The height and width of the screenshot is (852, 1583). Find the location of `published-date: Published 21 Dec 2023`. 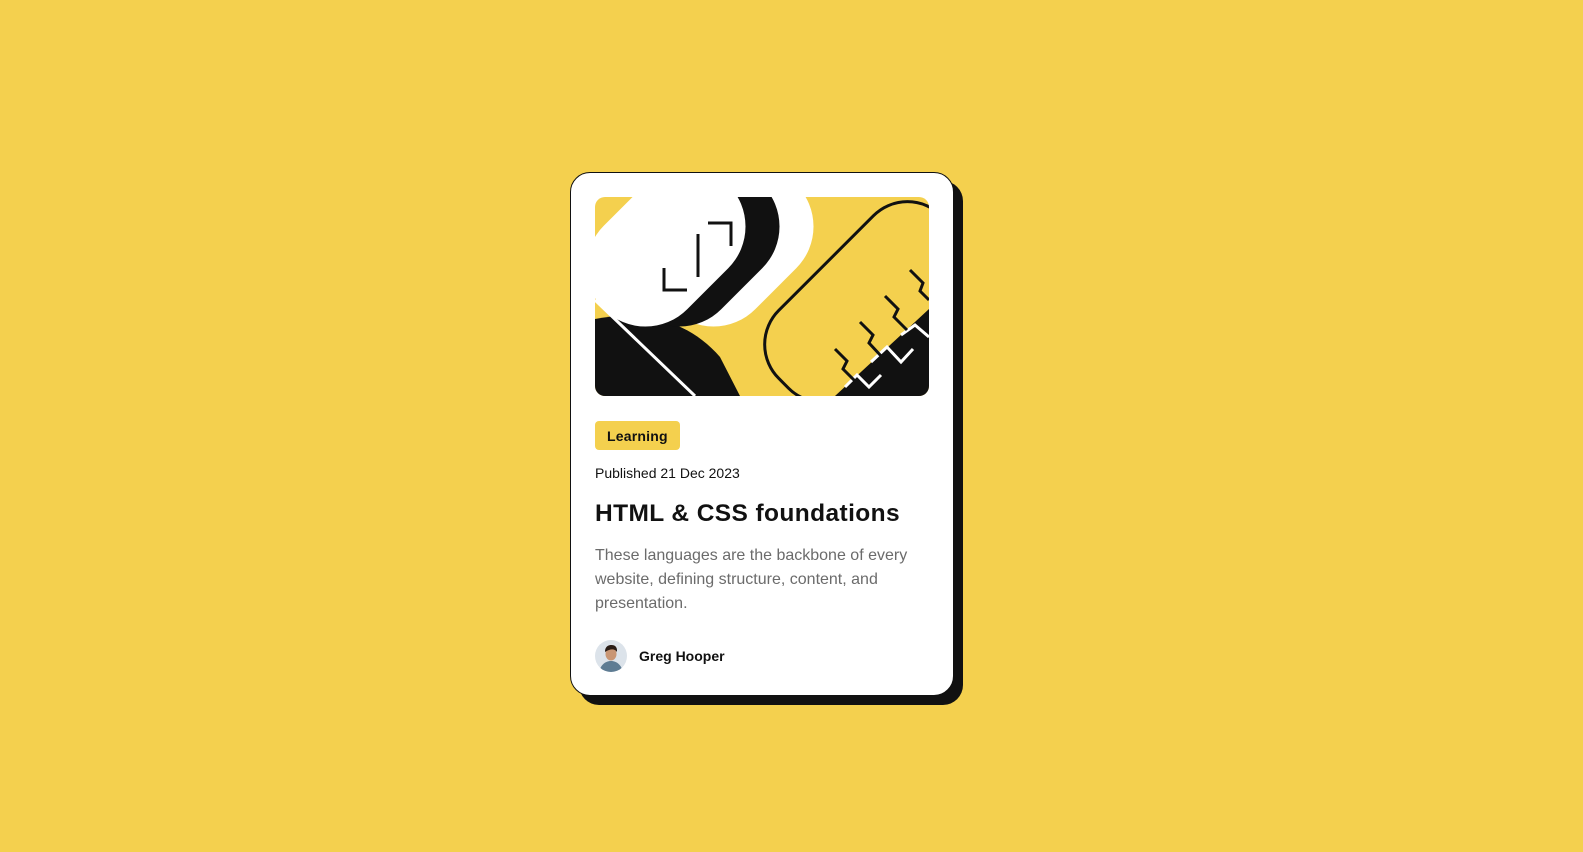

published-date: Published 21 Dec 2023 is located at coordinates (667, 473).